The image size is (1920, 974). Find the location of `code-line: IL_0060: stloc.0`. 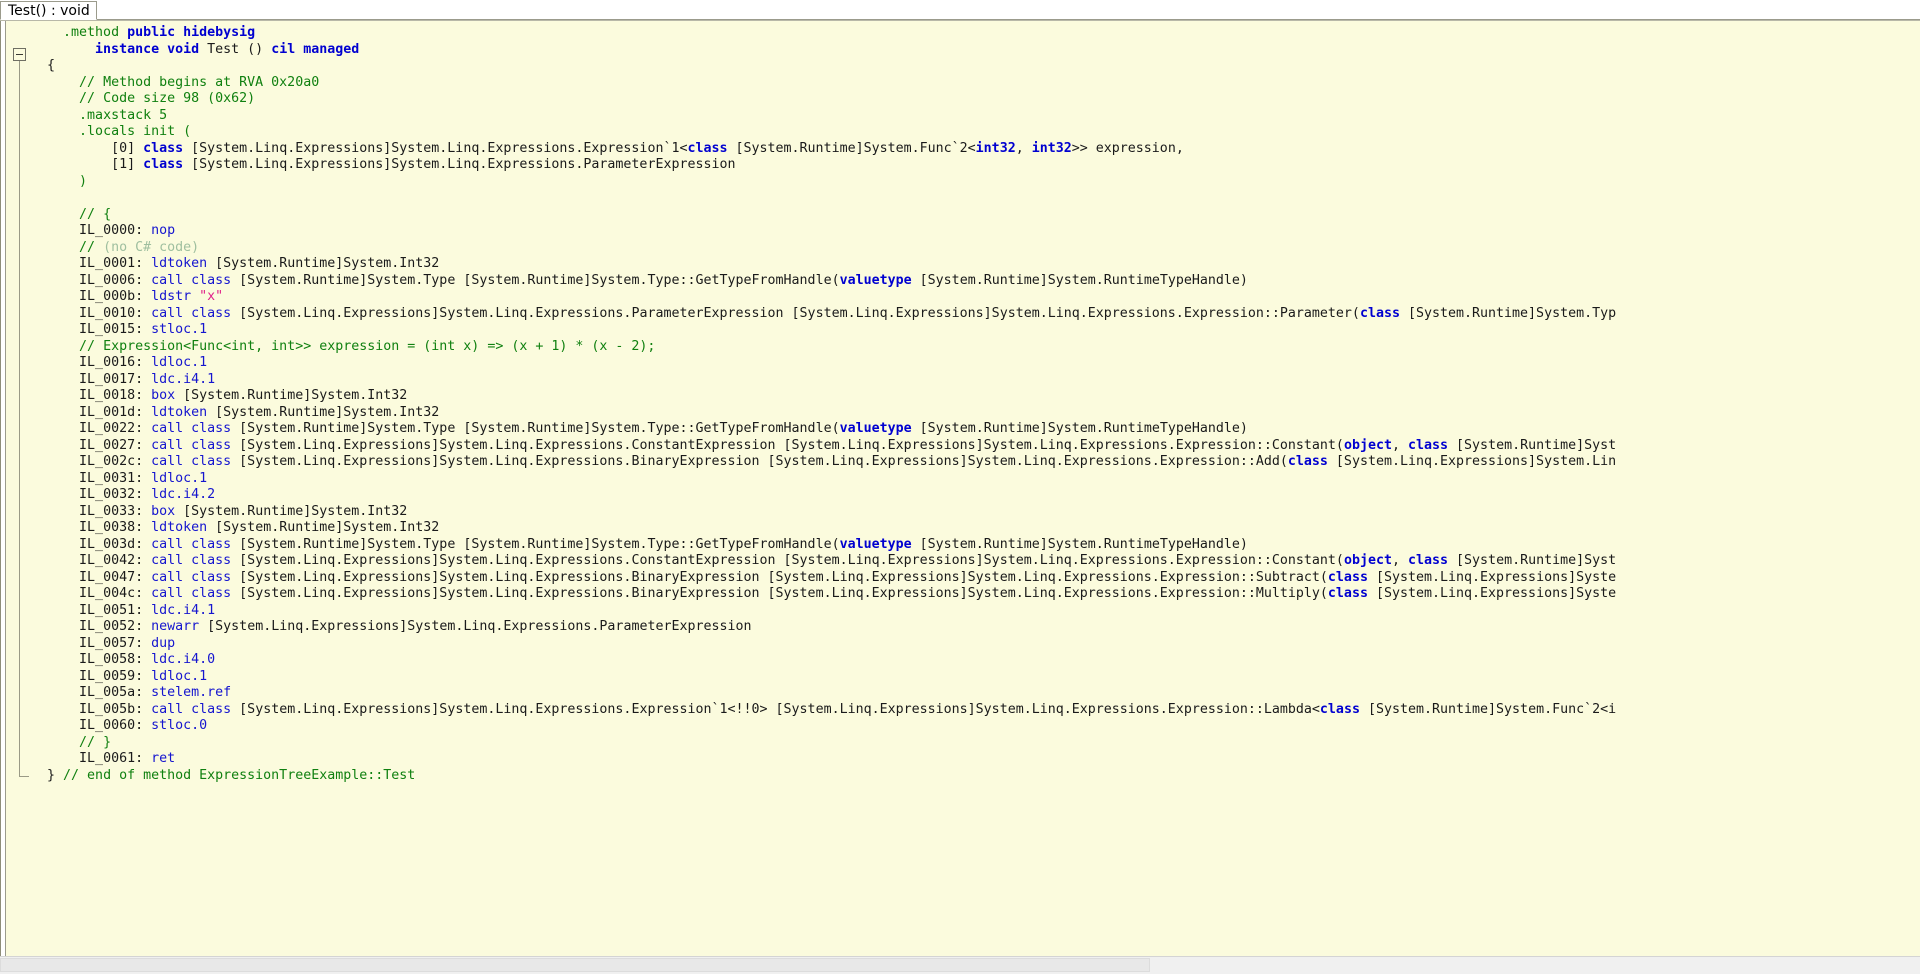

code-line: IL_0060: stloc.0 is located at coordinates (143, 725).